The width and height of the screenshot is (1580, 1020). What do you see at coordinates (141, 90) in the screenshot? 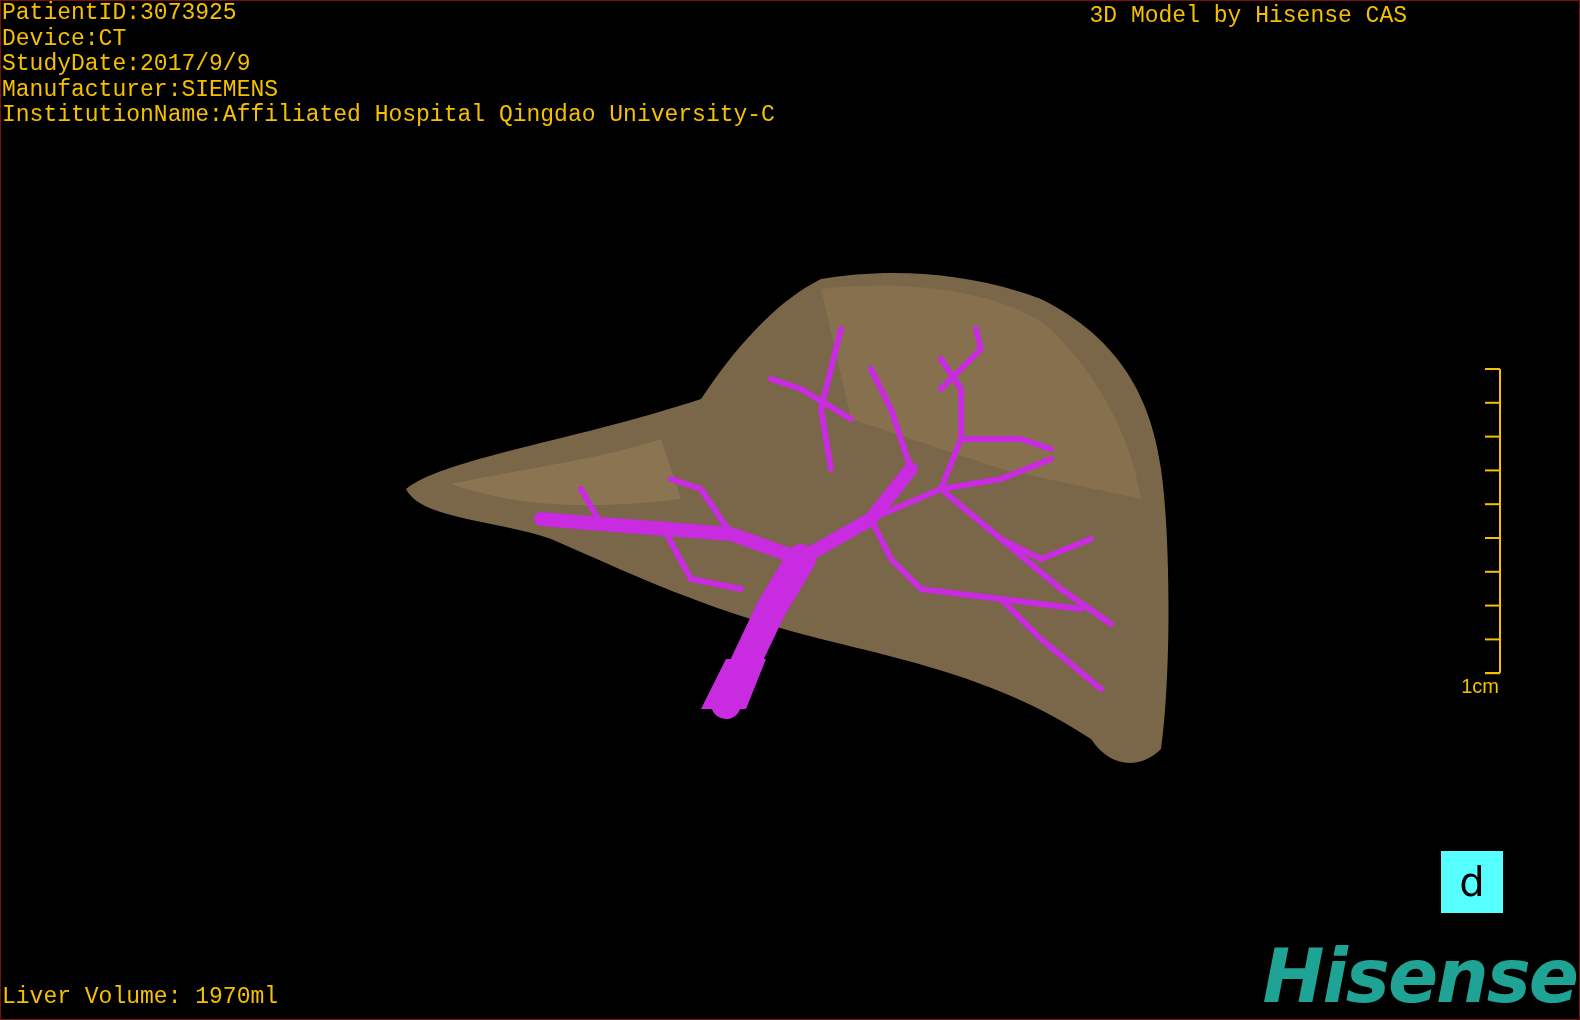
I see `info-text: Manufacturer:SIEMENS` at bounding box center [141, 90].